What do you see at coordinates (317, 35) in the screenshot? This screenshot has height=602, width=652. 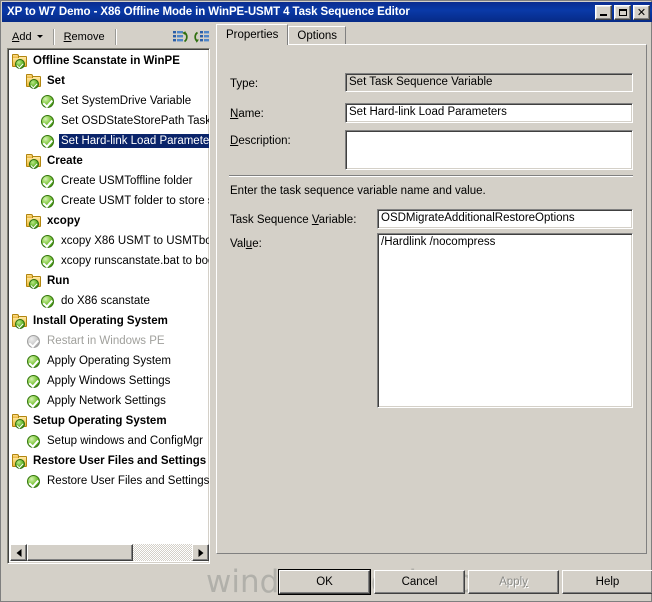 I see `tab-options: Options` at bounding box center [317, 35].